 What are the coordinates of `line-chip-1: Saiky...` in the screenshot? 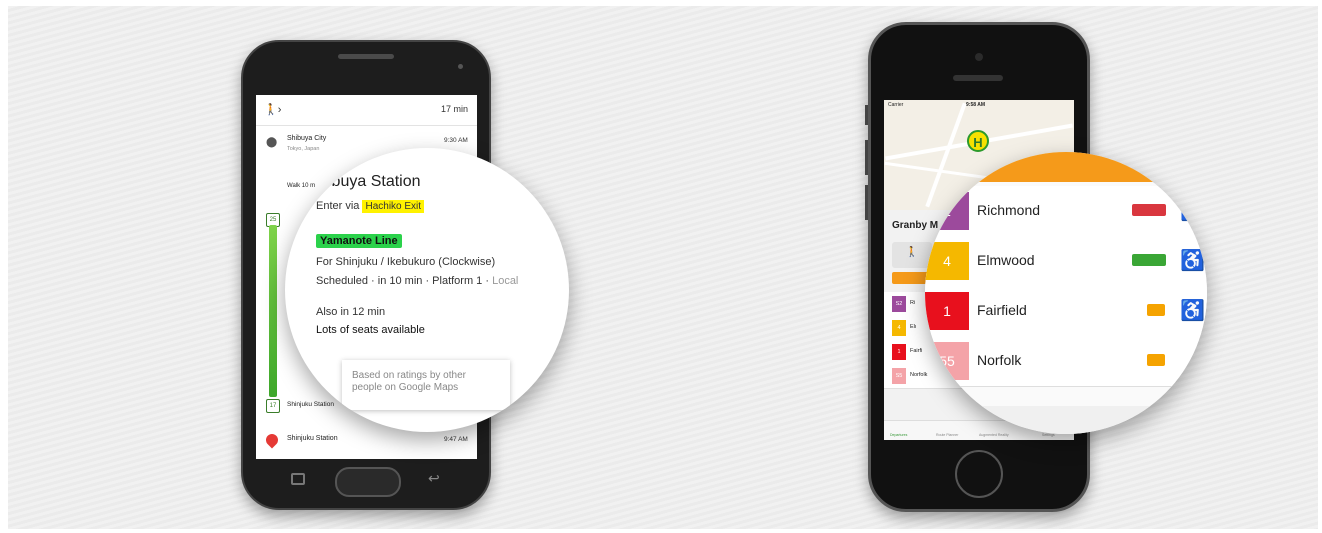 It's located at (301, 110).